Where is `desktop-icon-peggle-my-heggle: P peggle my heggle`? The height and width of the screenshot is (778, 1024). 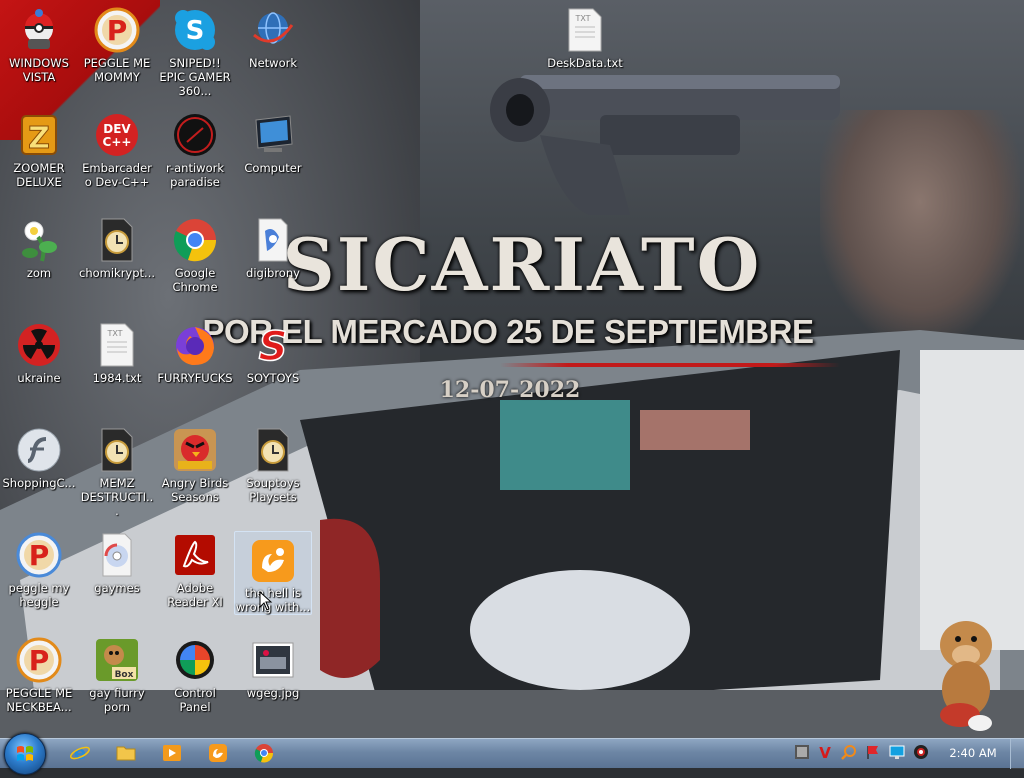
desktop-icon-peggle-my-heggle: P peggle my heggle is located at coordinates (39, 575).